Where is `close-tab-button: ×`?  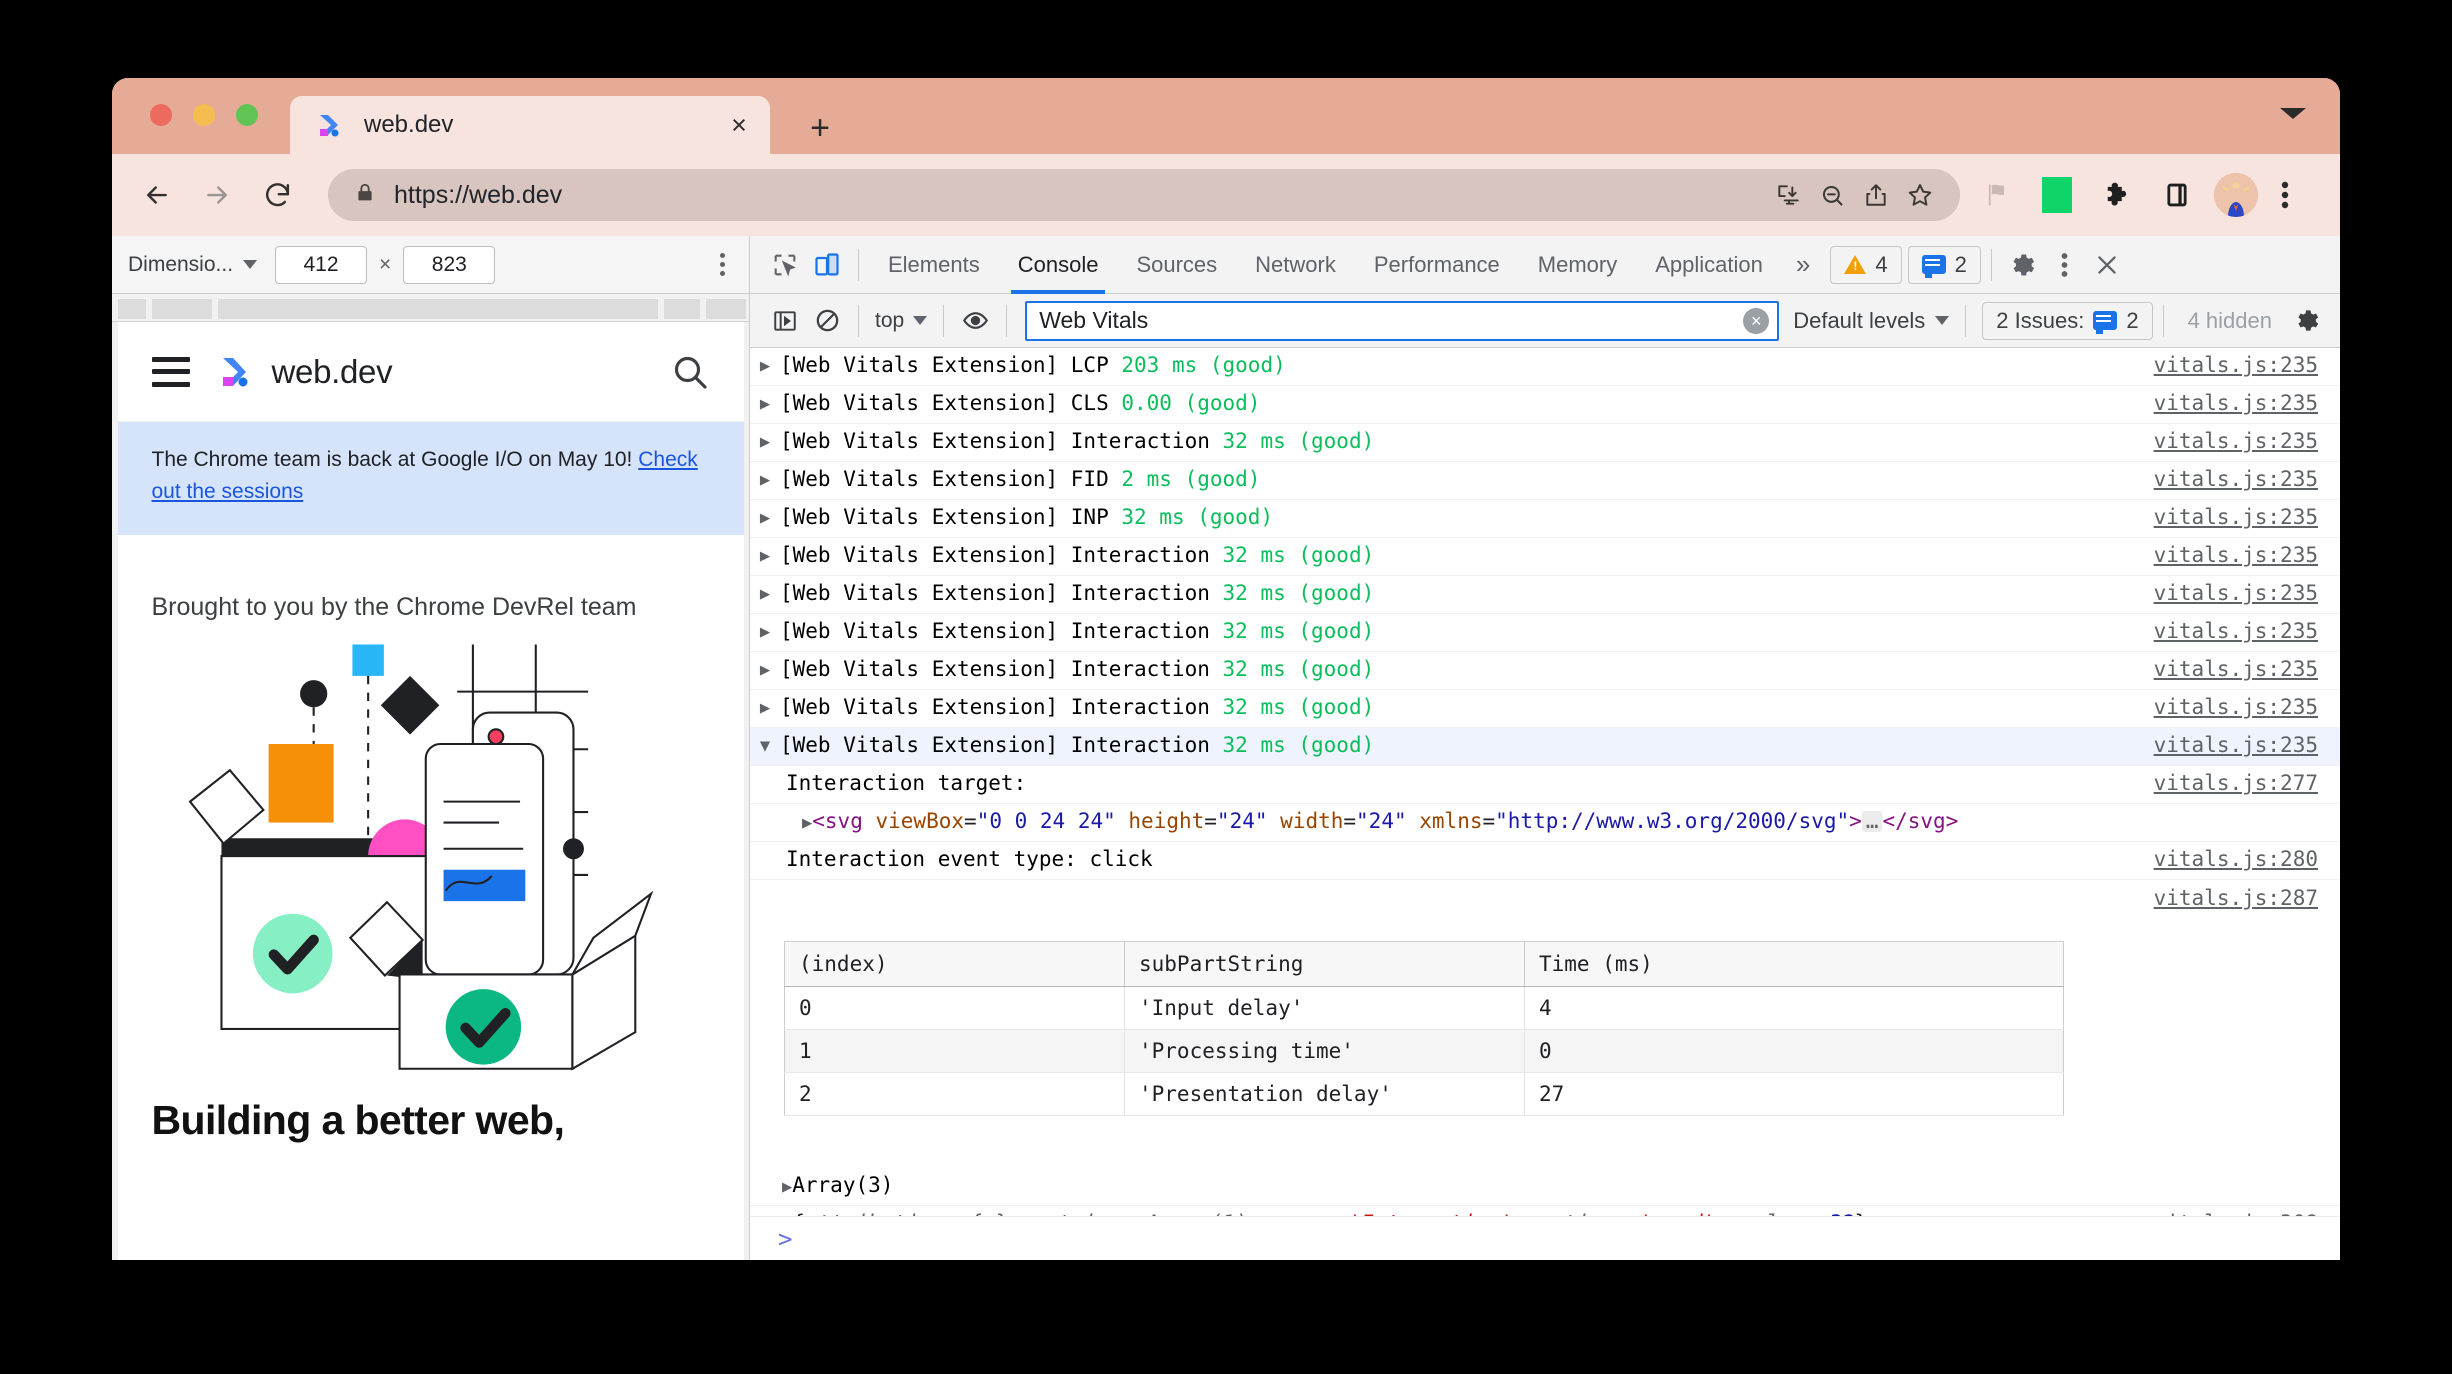
close-tab-button: × is located at coordinates (739, 125).